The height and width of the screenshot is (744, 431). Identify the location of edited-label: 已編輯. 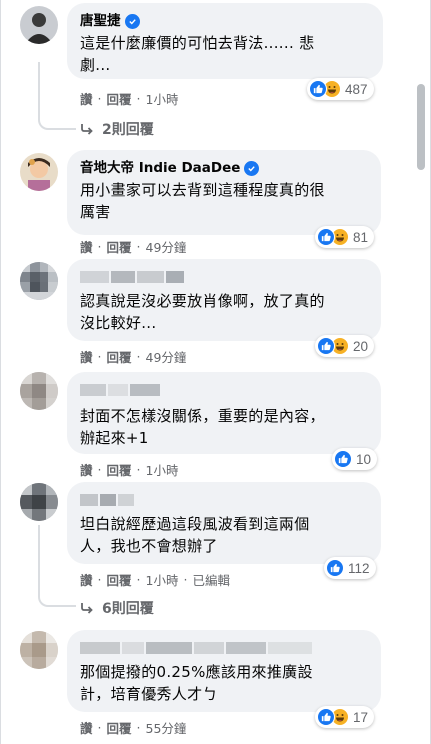
(211, 579).